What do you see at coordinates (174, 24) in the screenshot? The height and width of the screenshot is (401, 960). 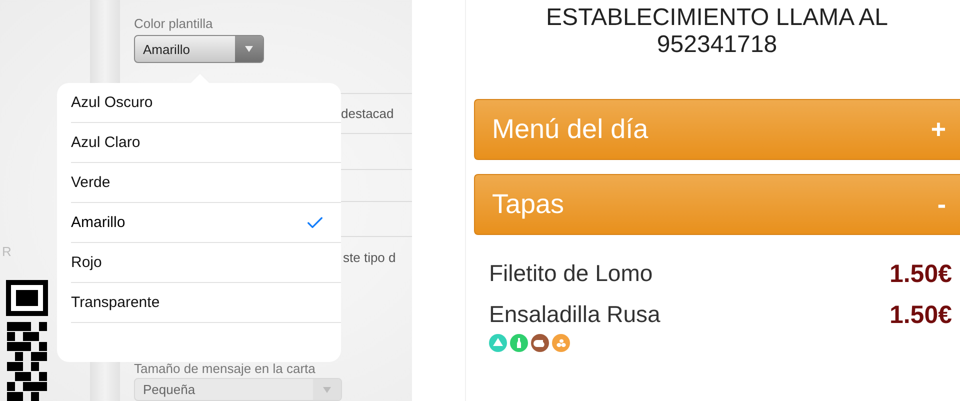 I see `field-label: Color plantilla` at bounding box center [174, 24].